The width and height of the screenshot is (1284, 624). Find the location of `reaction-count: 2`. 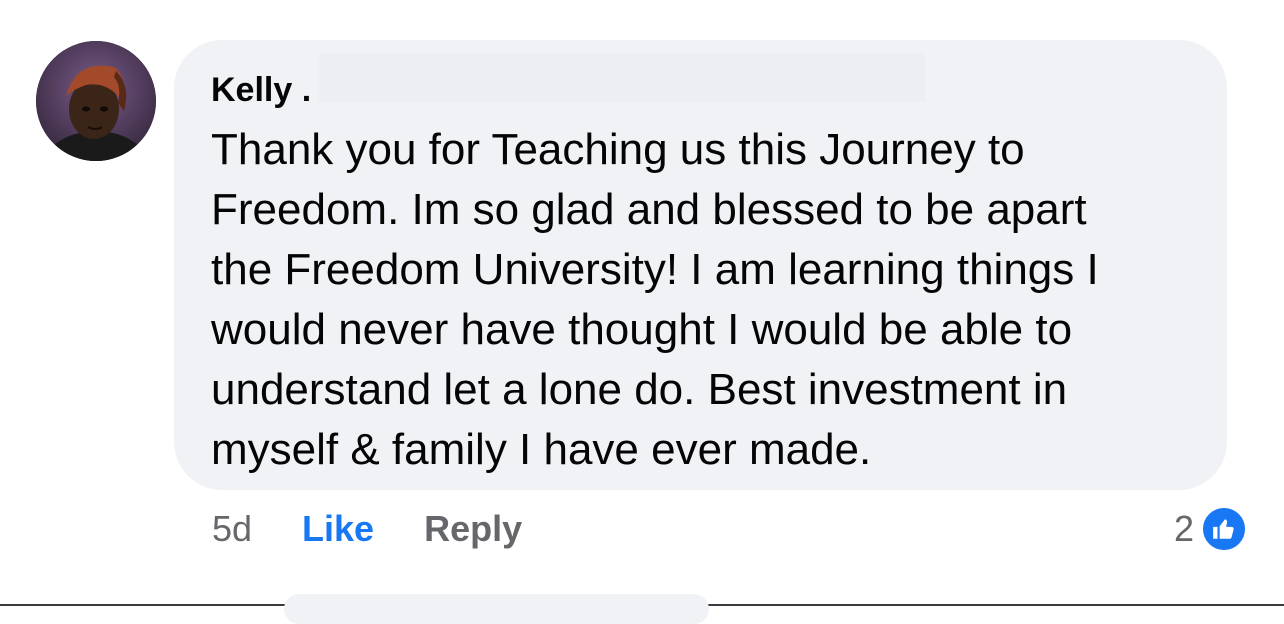

reaction-count: 2 is located at coordinates (1183, 528).